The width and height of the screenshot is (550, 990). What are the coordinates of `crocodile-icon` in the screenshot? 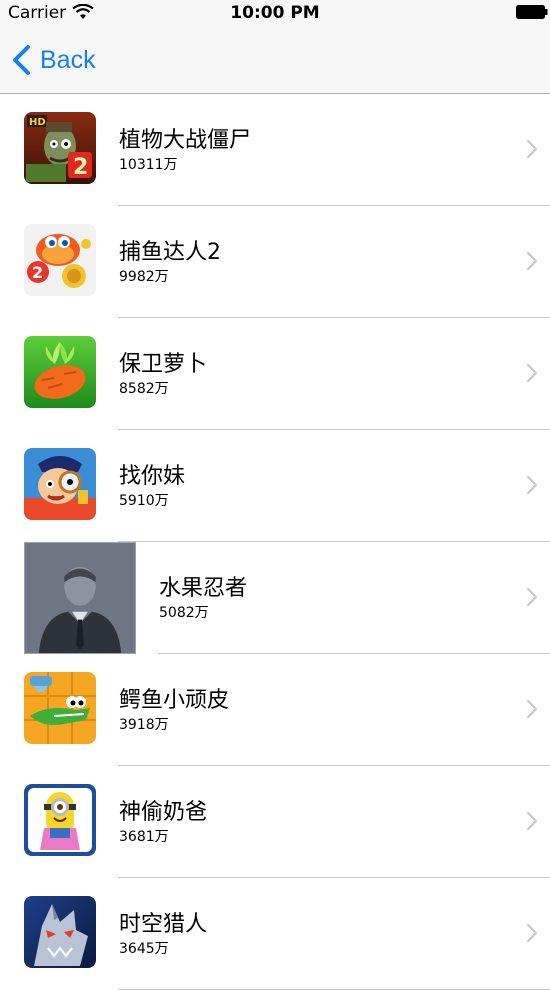 It's located at (60, 708).